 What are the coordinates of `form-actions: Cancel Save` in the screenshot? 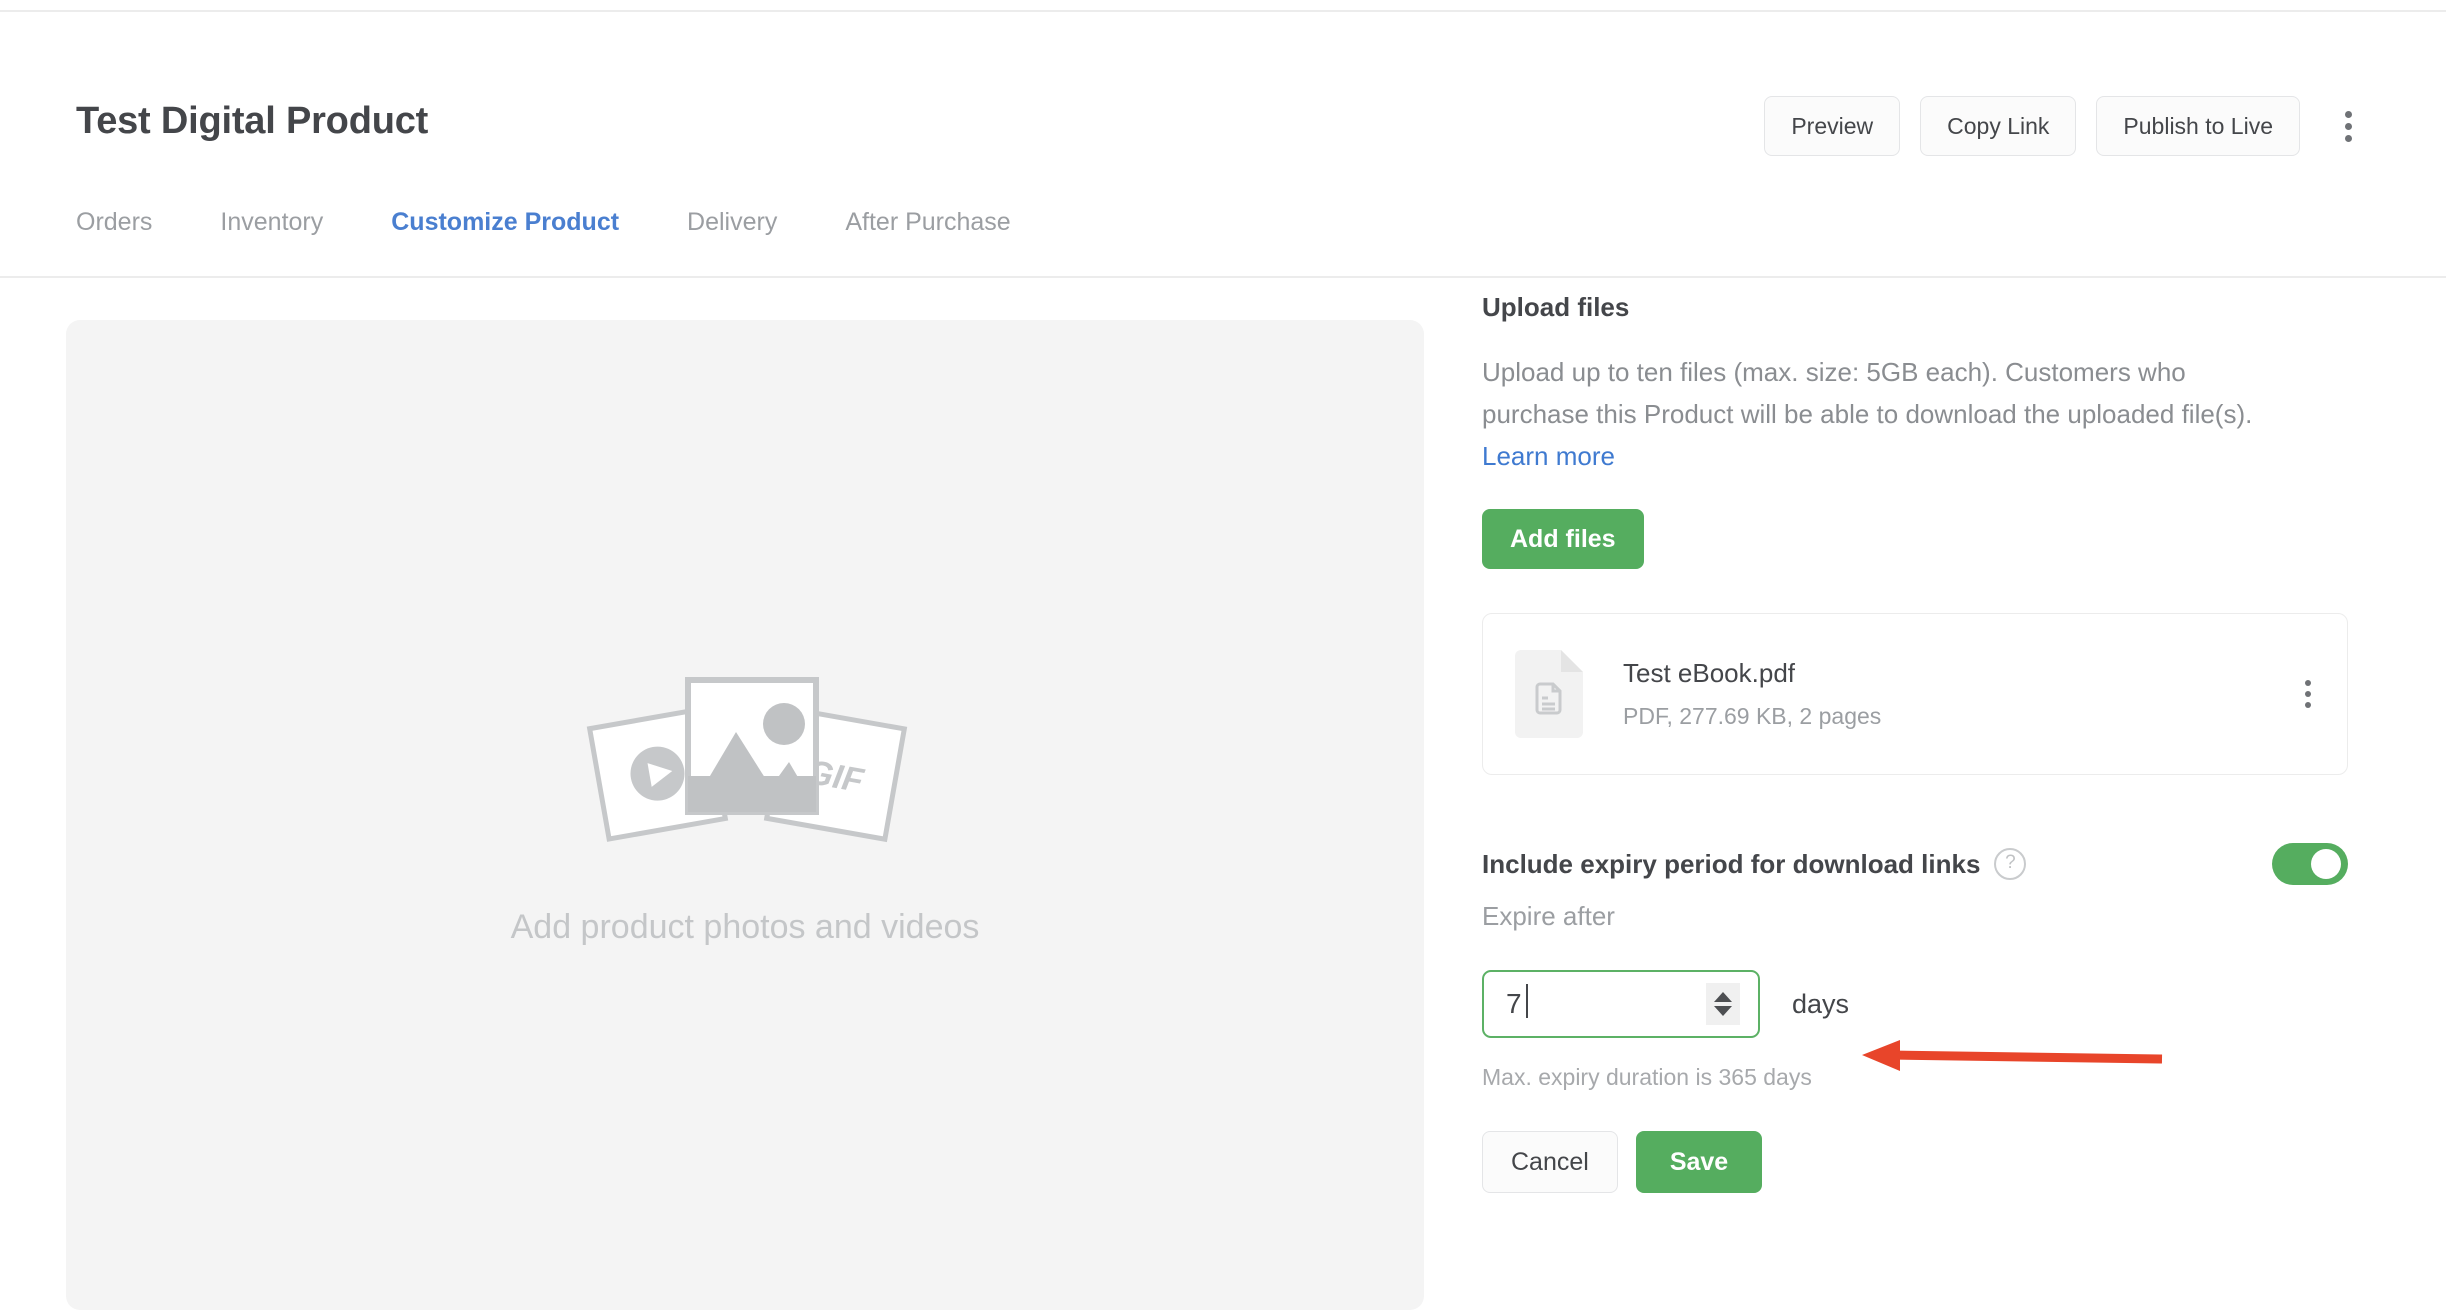 It's located at (1922, 1162).